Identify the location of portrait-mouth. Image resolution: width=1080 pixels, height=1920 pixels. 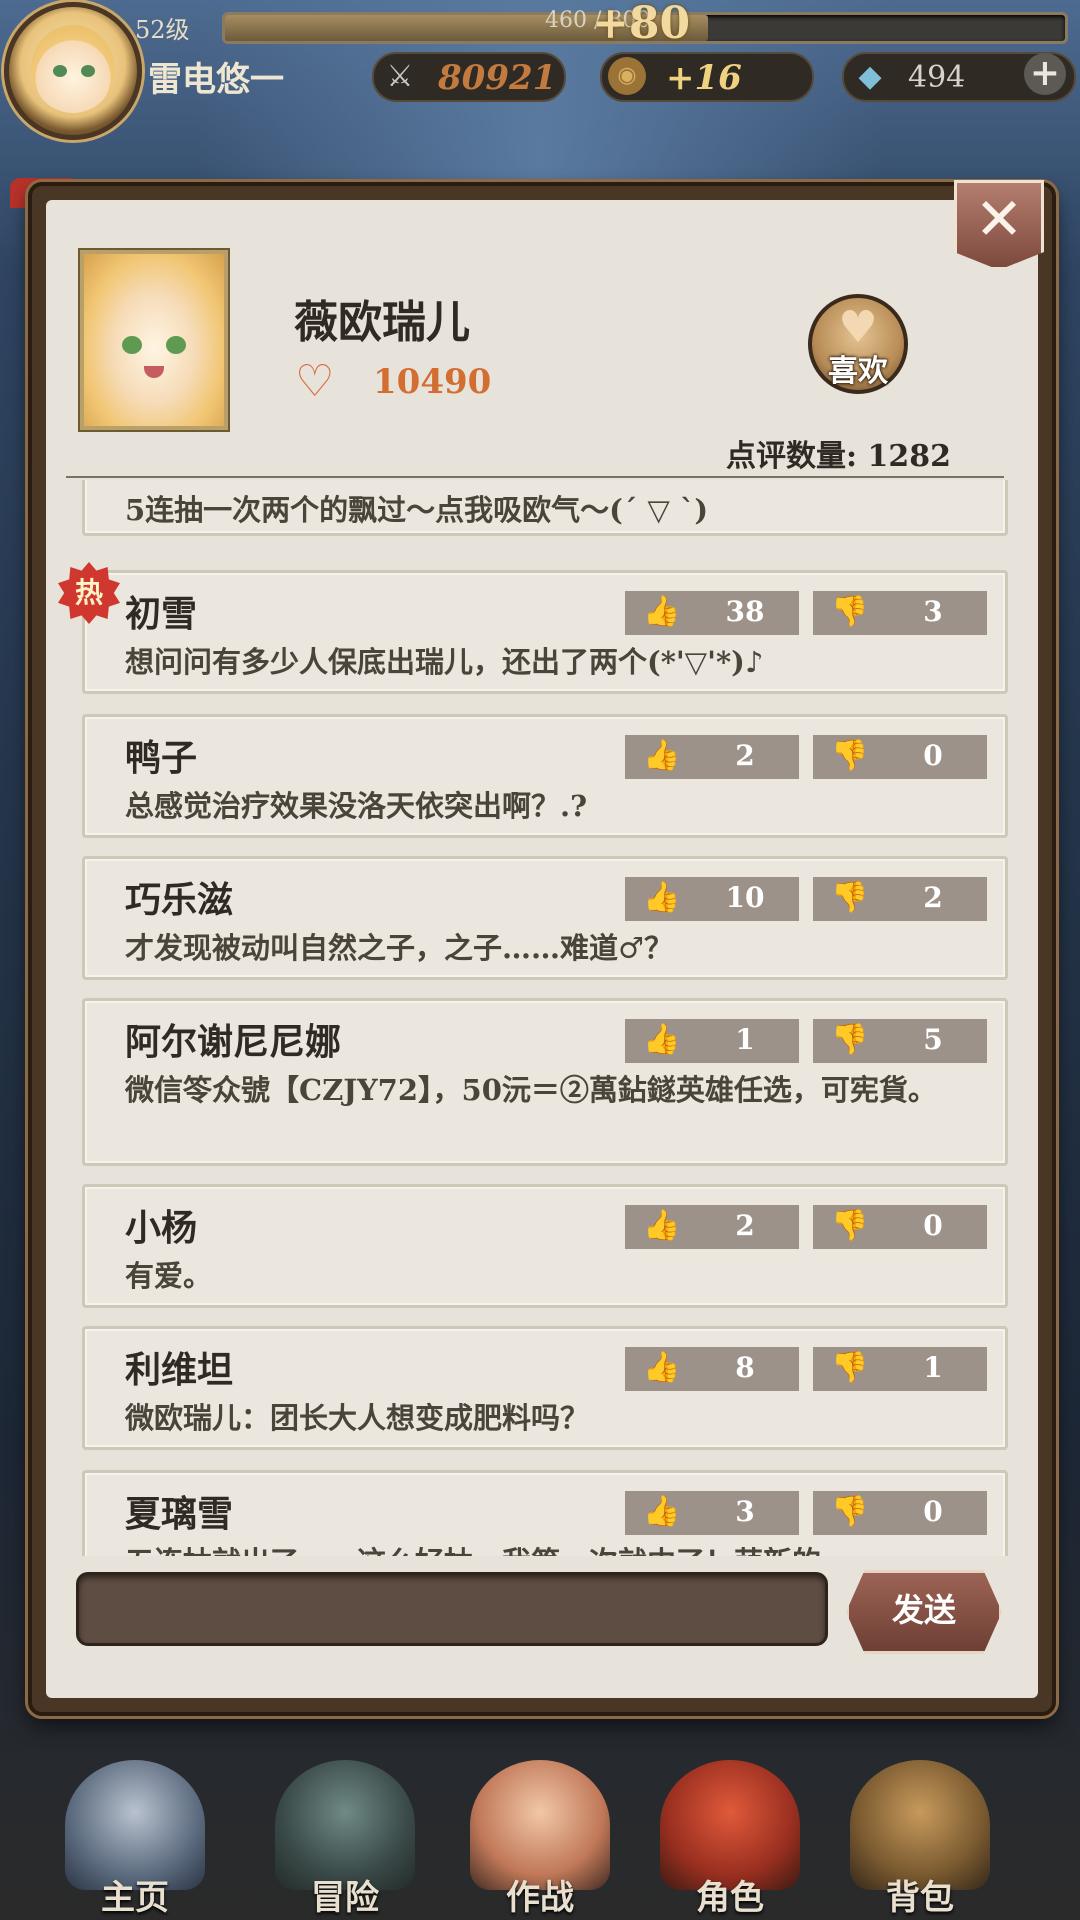
(154, 372).